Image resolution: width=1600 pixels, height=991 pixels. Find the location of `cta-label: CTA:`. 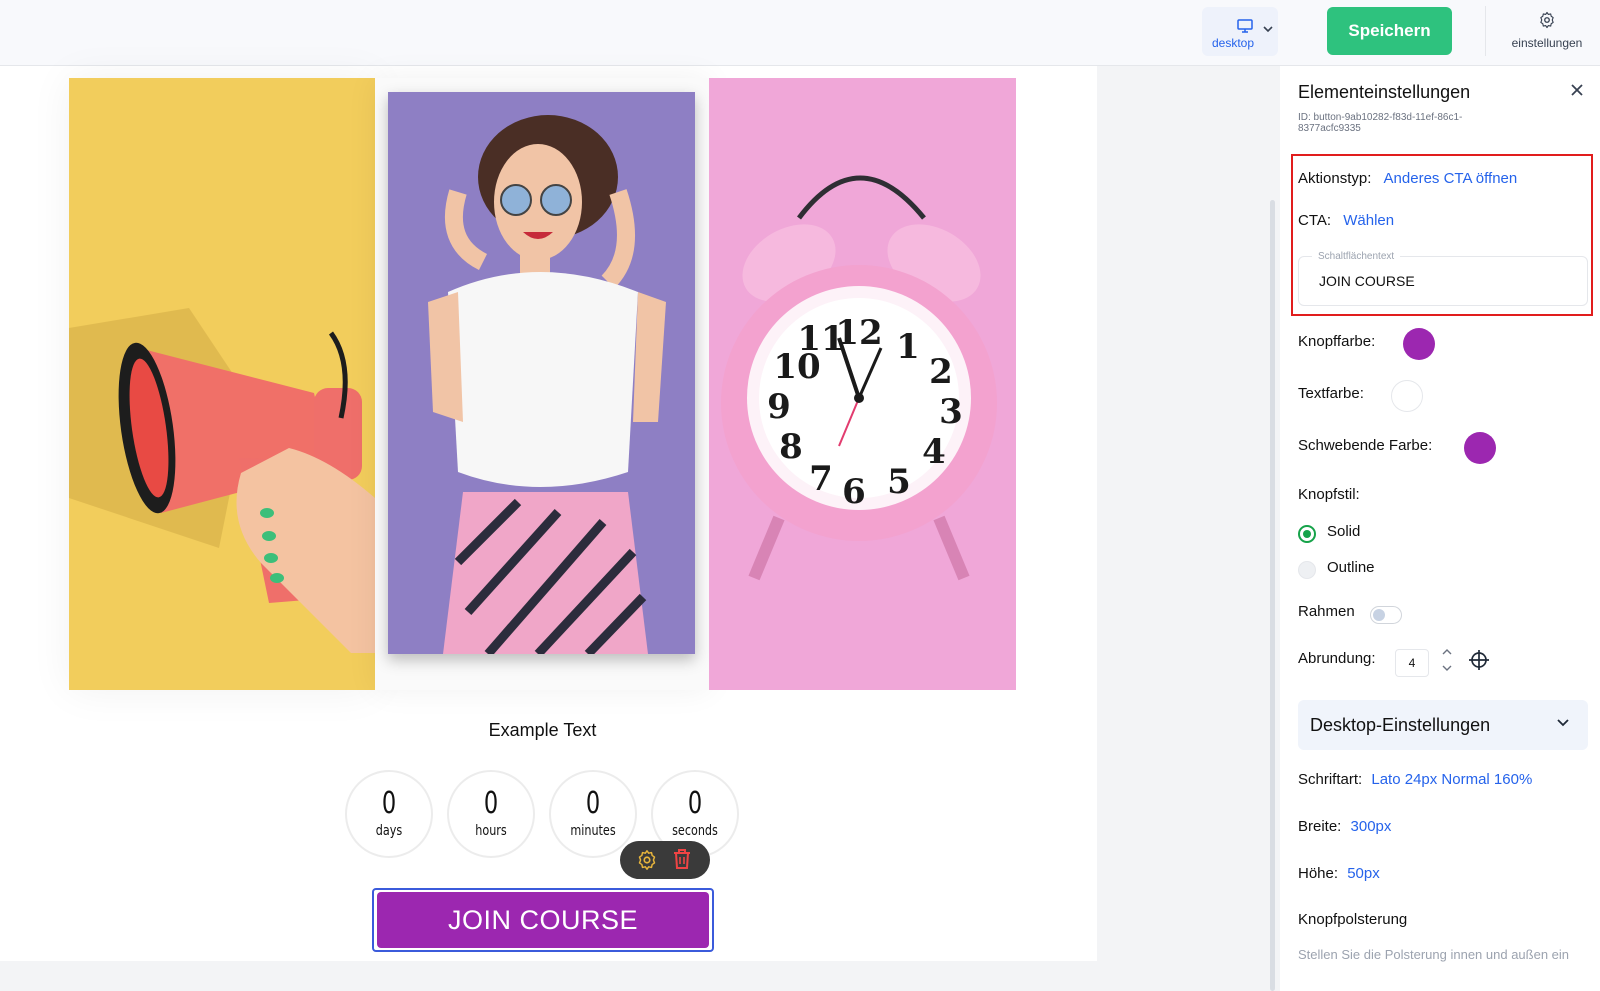

cta-label: CTA: is located at coordinates (1315, 220).